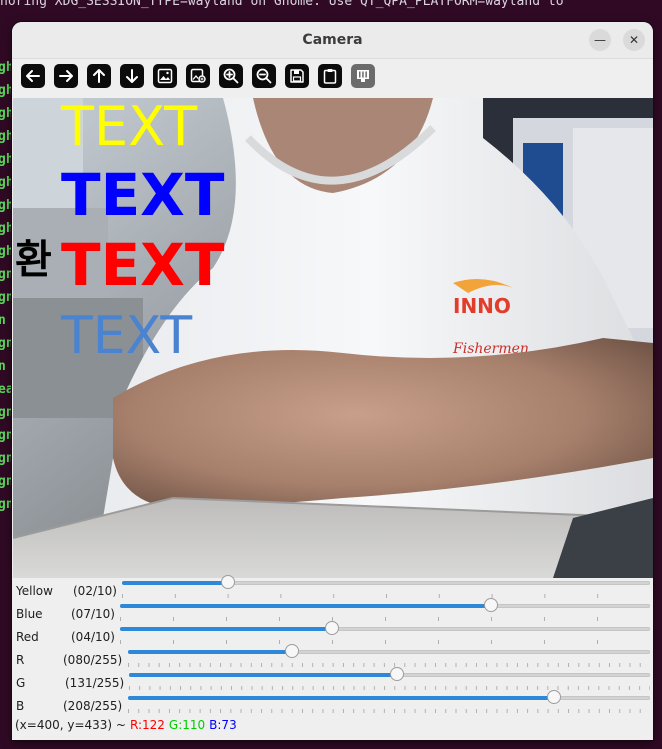 The height and width of the screenshot is (749, 662). Describe the element at coordinates (93, 614) in the screenshot. I see `trackbar-value: (07/10)` at that location.